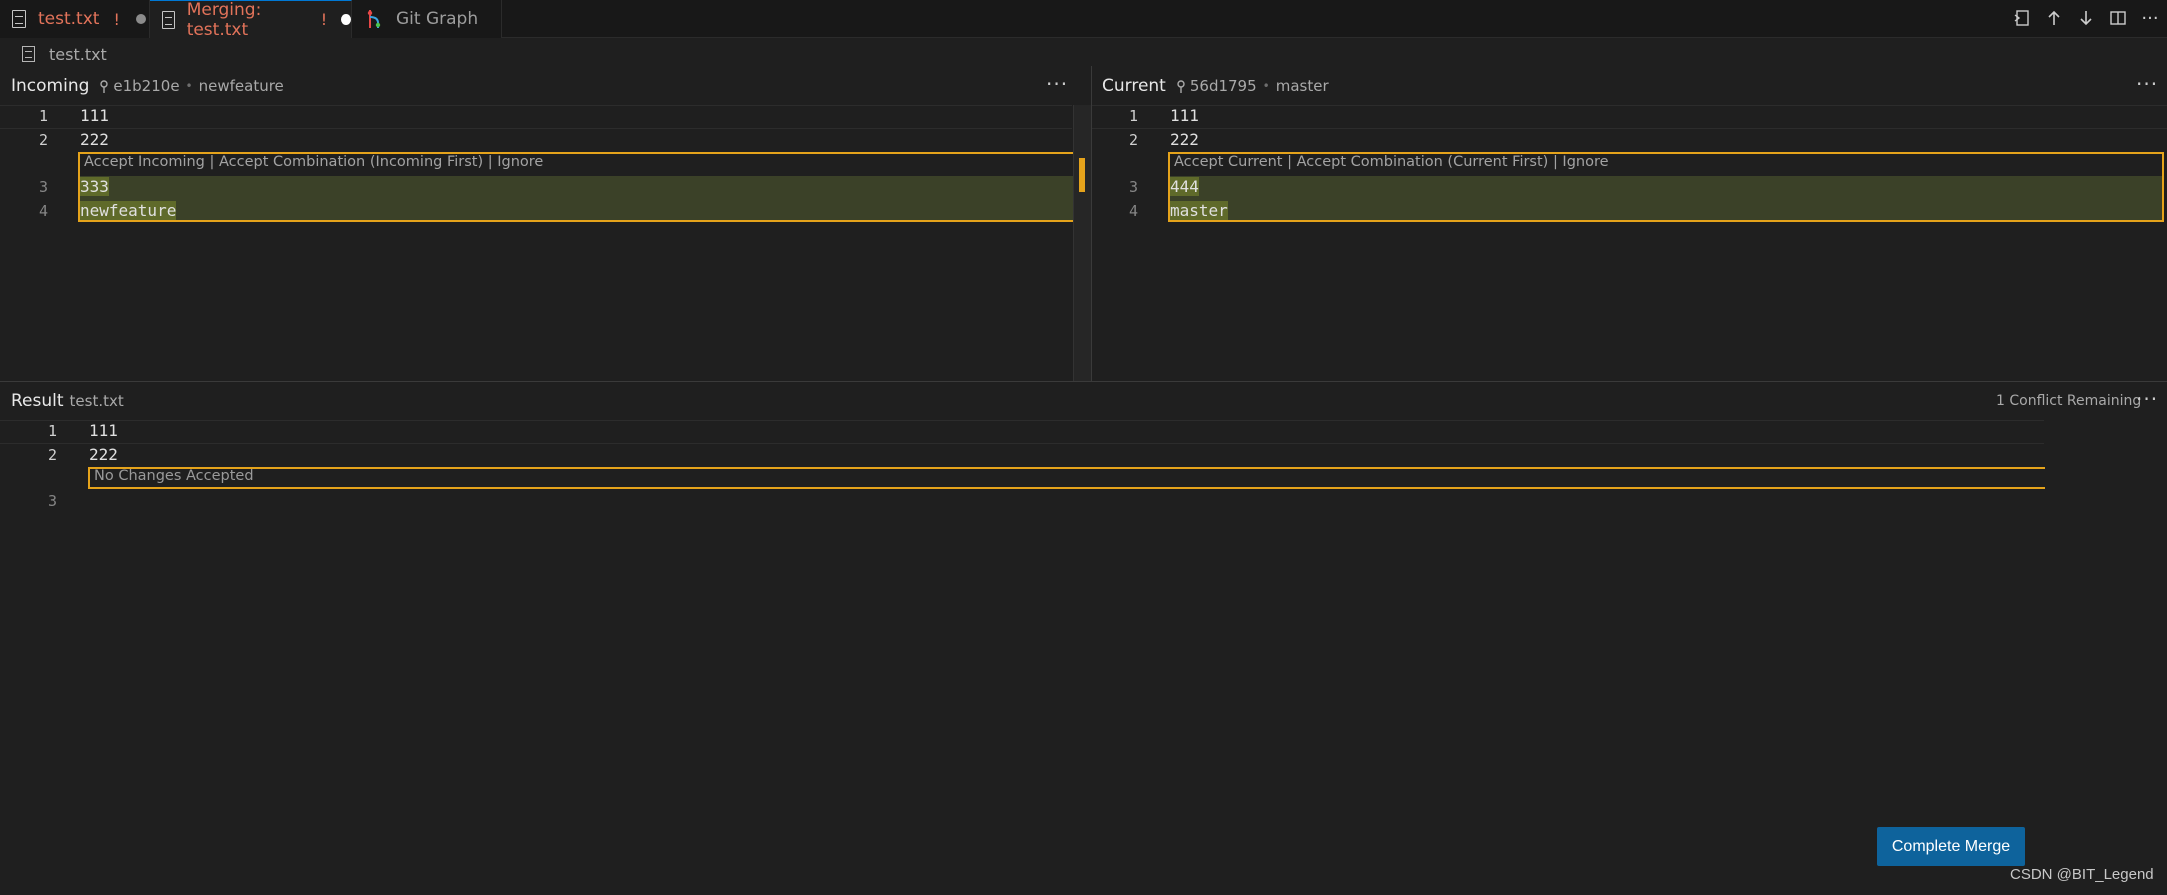 This screenshot has width=2167, height=895. What do you see at coordinates (374, 19) in the screenshot?
I see `git-graph-icon` at bounding box center [374, 19].